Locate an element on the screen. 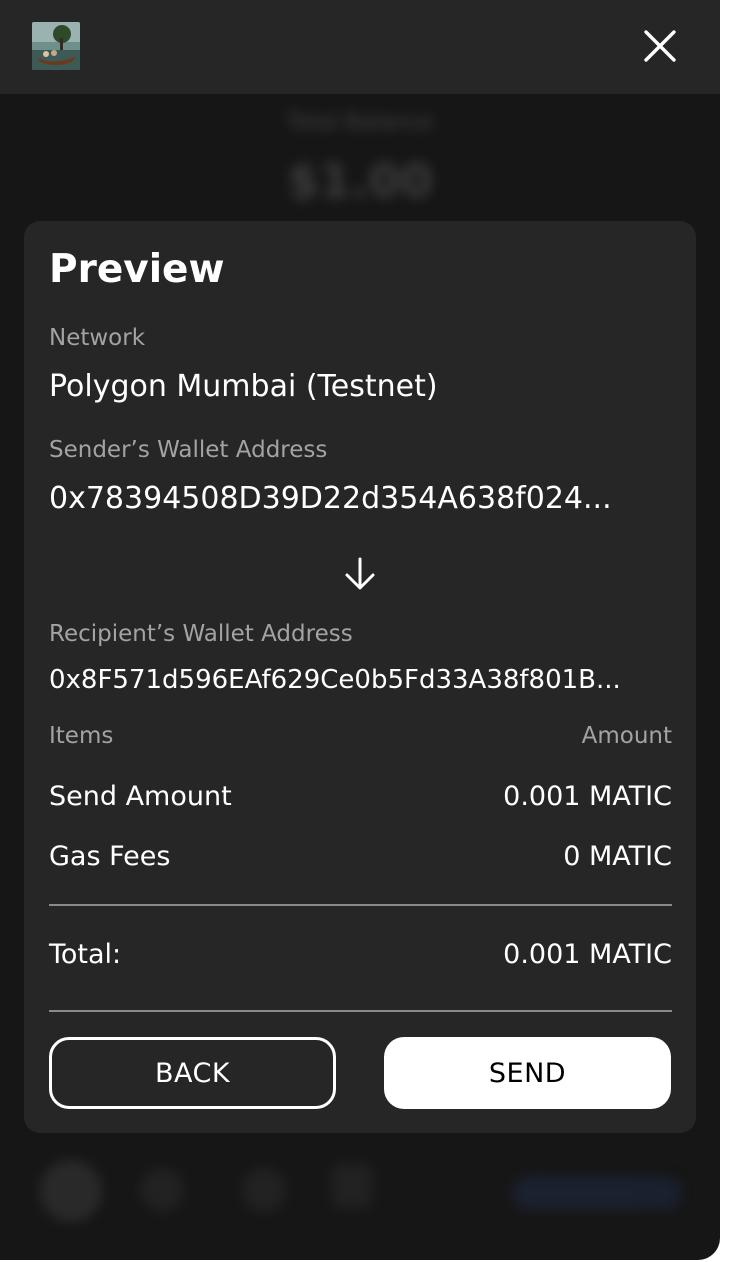  send-button: SEND is located at coordinates (527, 1073).